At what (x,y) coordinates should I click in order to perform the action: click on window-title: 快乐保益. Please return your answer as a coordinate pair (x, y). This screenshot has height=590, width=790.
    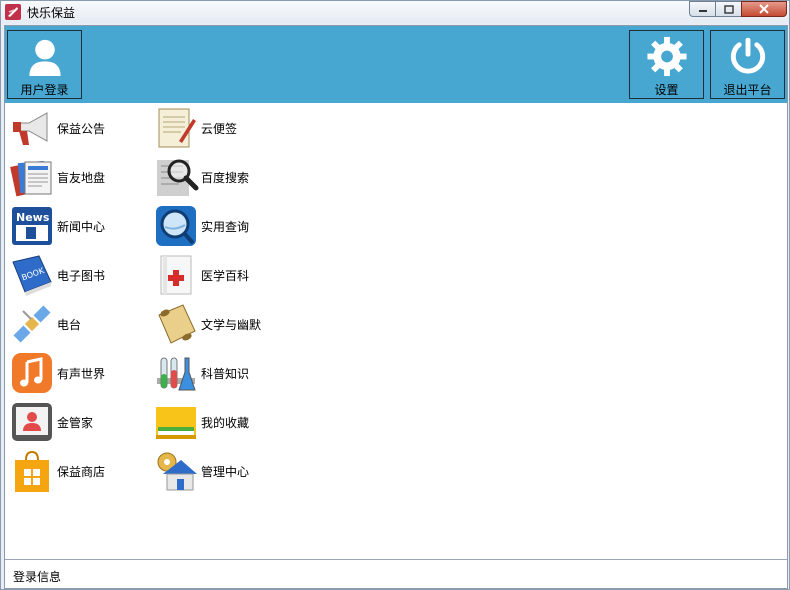
    Looking at the image, I should click on (51, 13).